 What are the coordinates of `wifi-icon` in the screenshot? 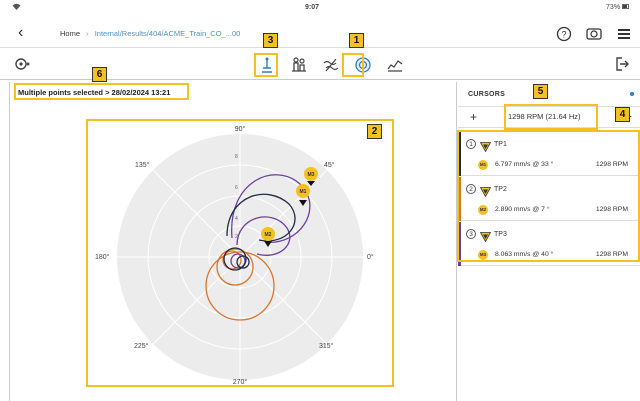 It's located at (16, 7).